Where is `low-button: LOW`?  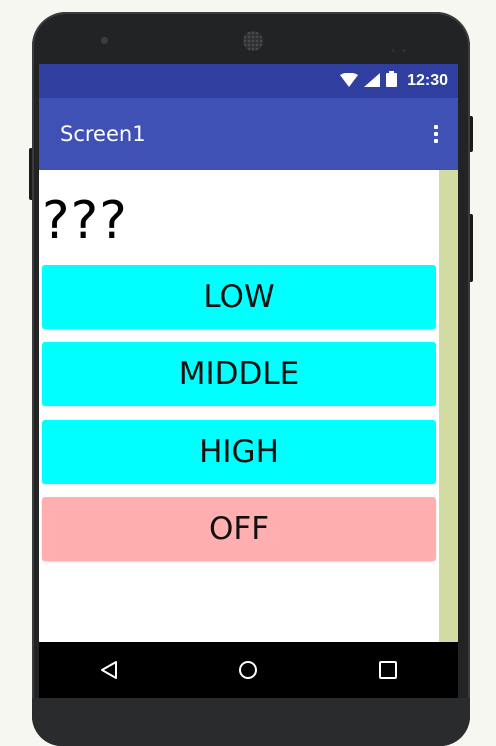 low-button: LOW is located at coordinates (239, 297).